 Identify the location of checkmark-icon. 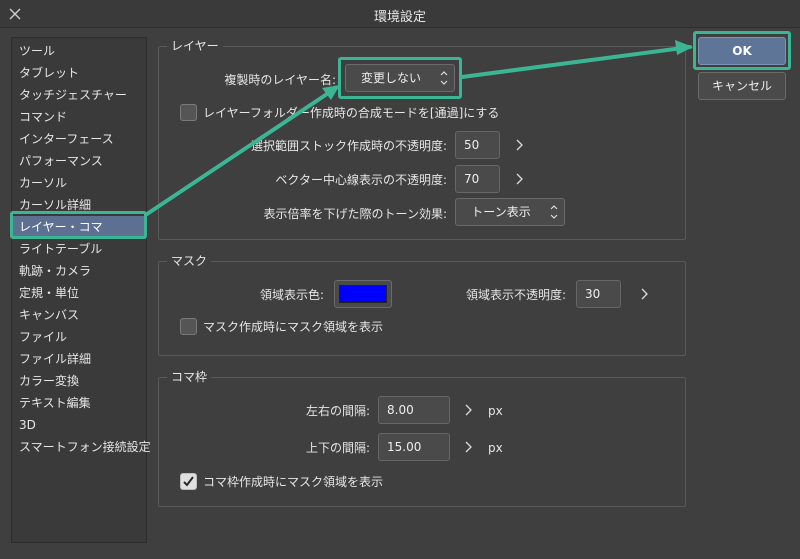
(188, 481).